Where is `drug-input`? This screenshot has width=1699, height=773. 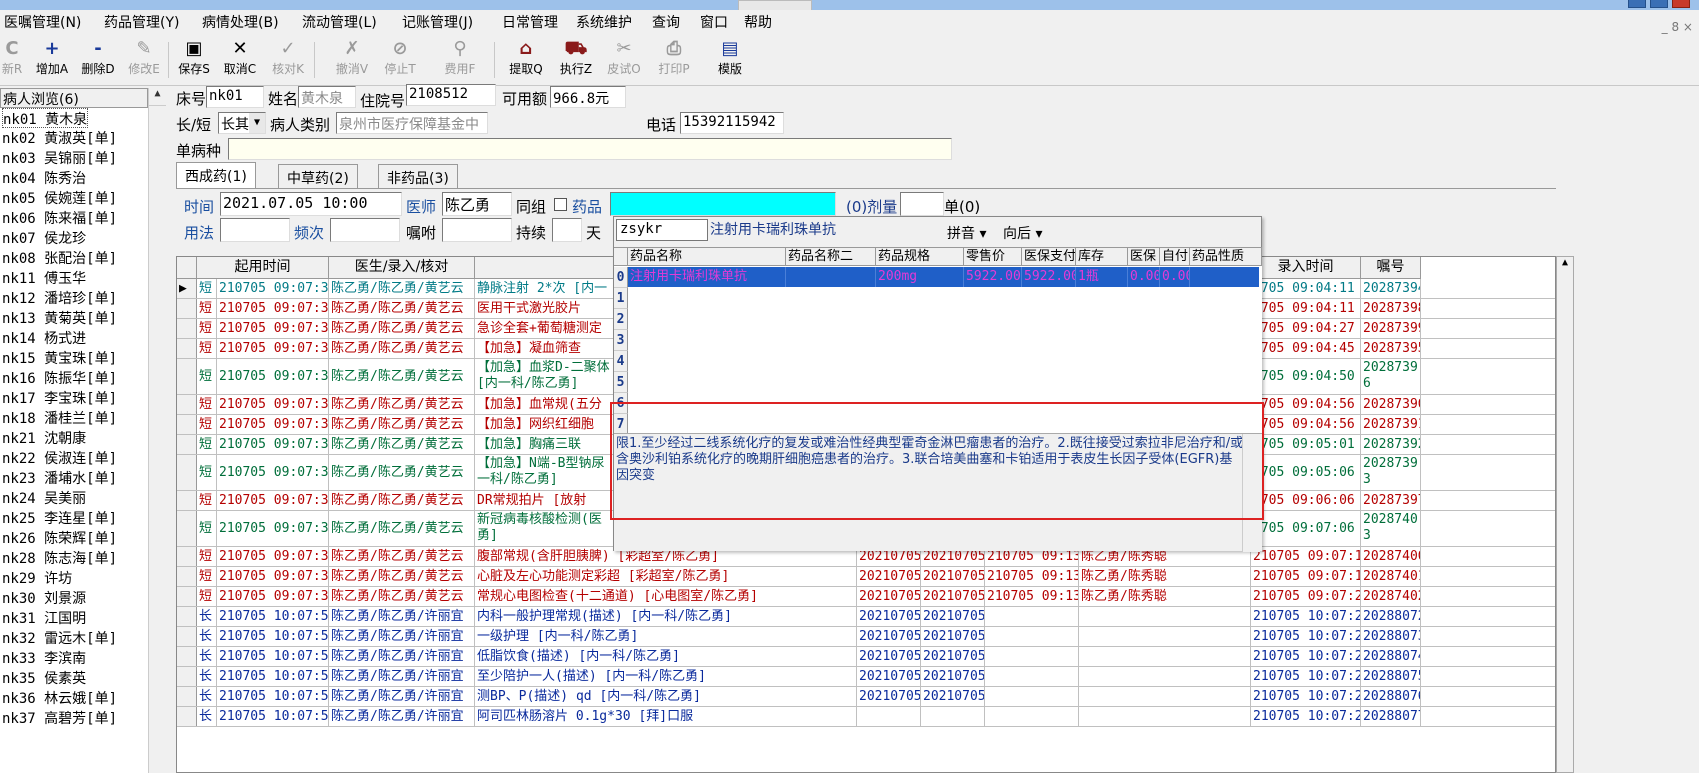 drug-input is located at coordinates (723, 204).